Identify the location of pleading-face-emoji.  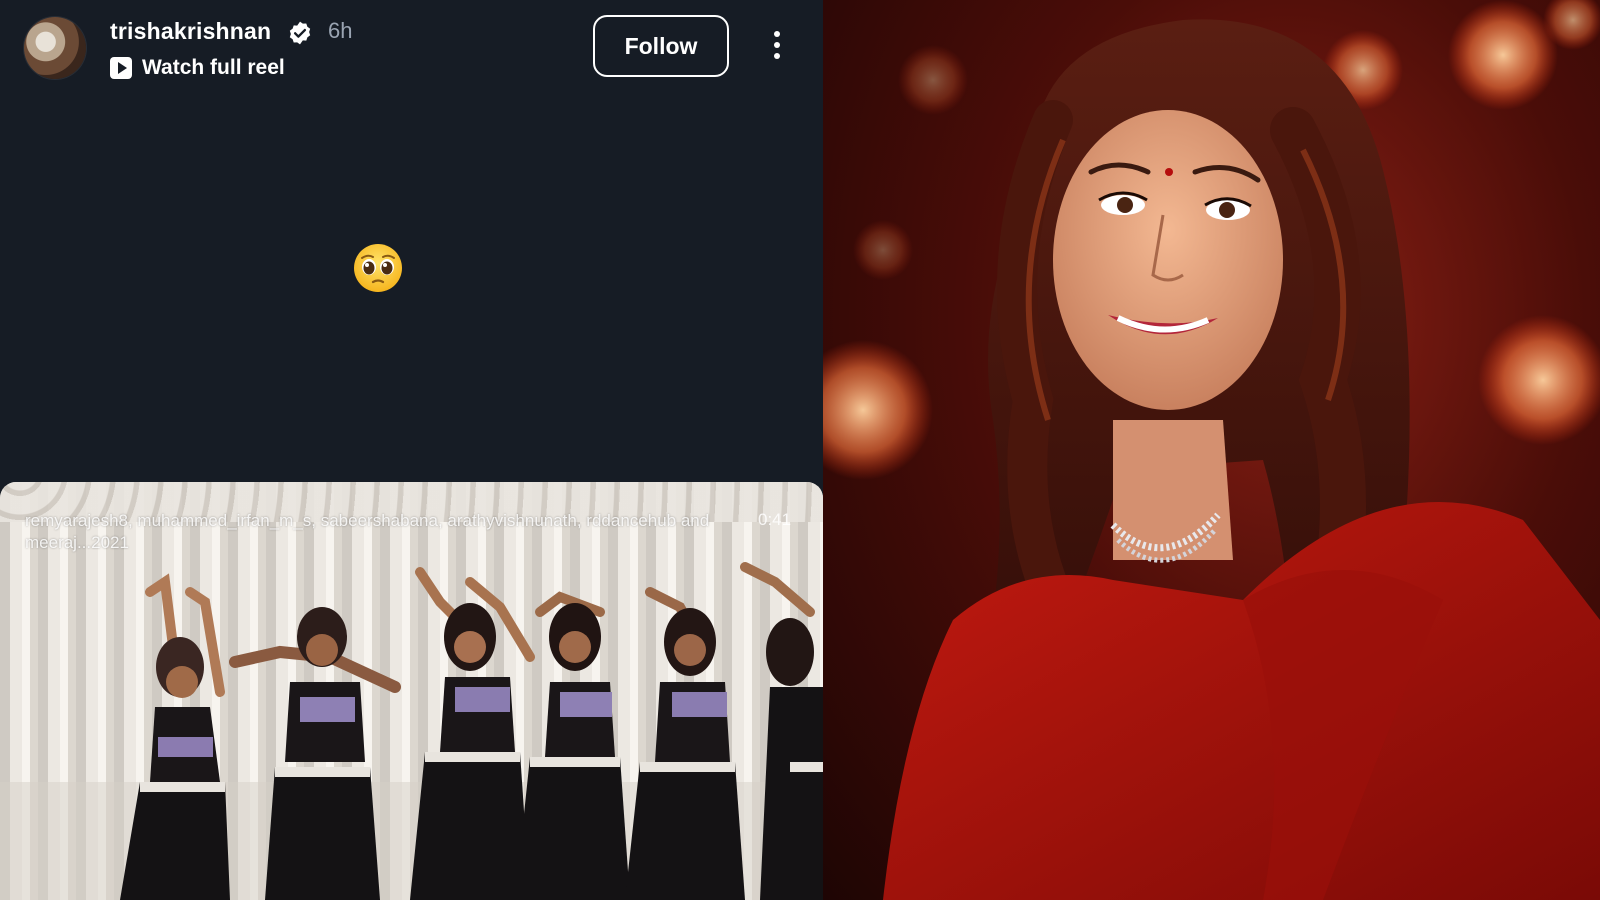
(378, 268).